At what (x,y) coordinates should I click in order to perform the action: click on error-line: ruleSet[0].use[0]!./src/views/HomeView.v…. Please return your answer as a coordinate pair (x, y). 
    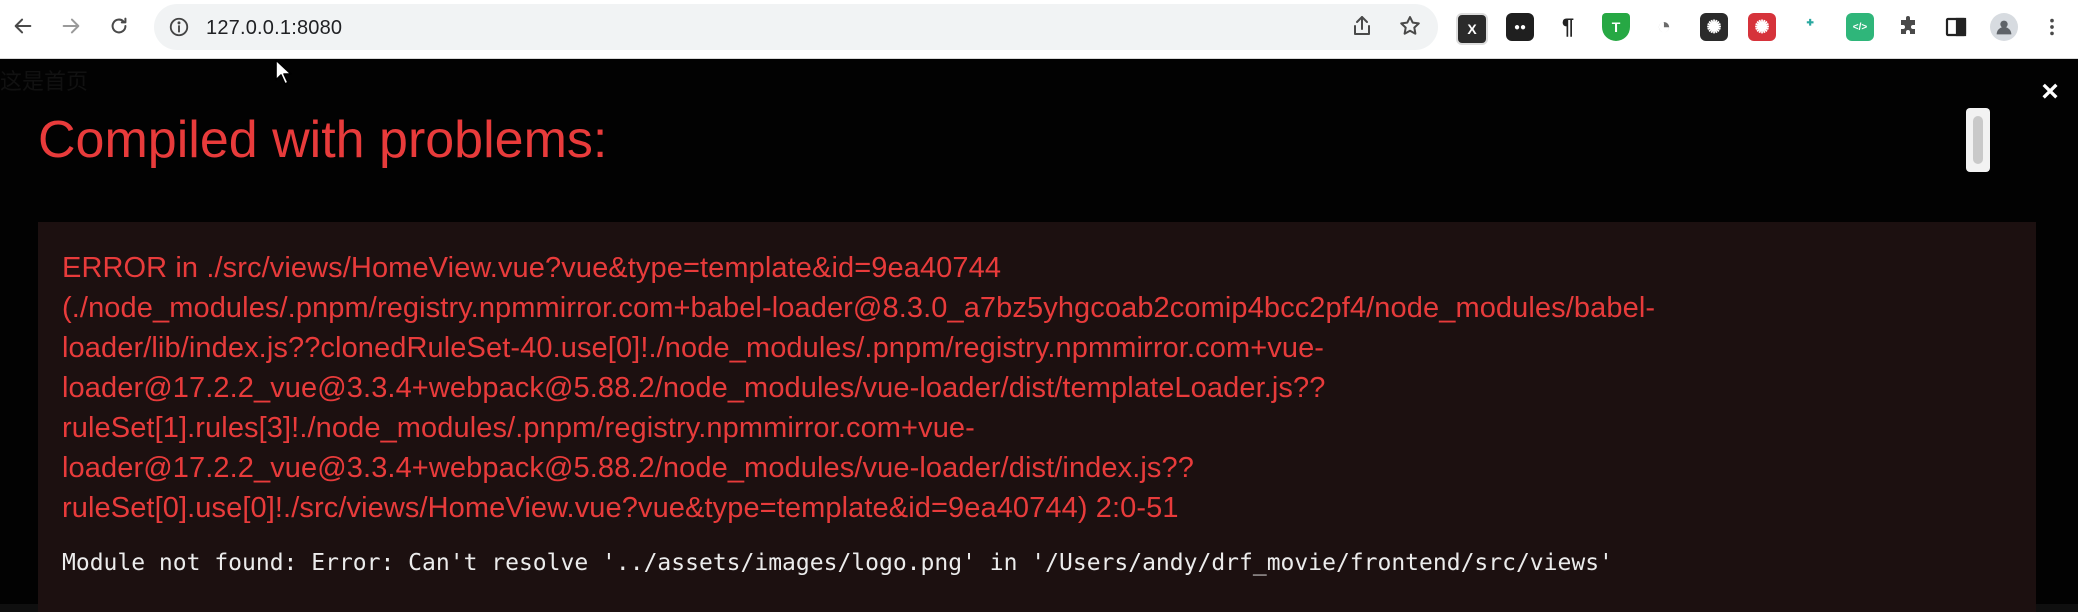
    Looking at the image, I should click on (620, 508).